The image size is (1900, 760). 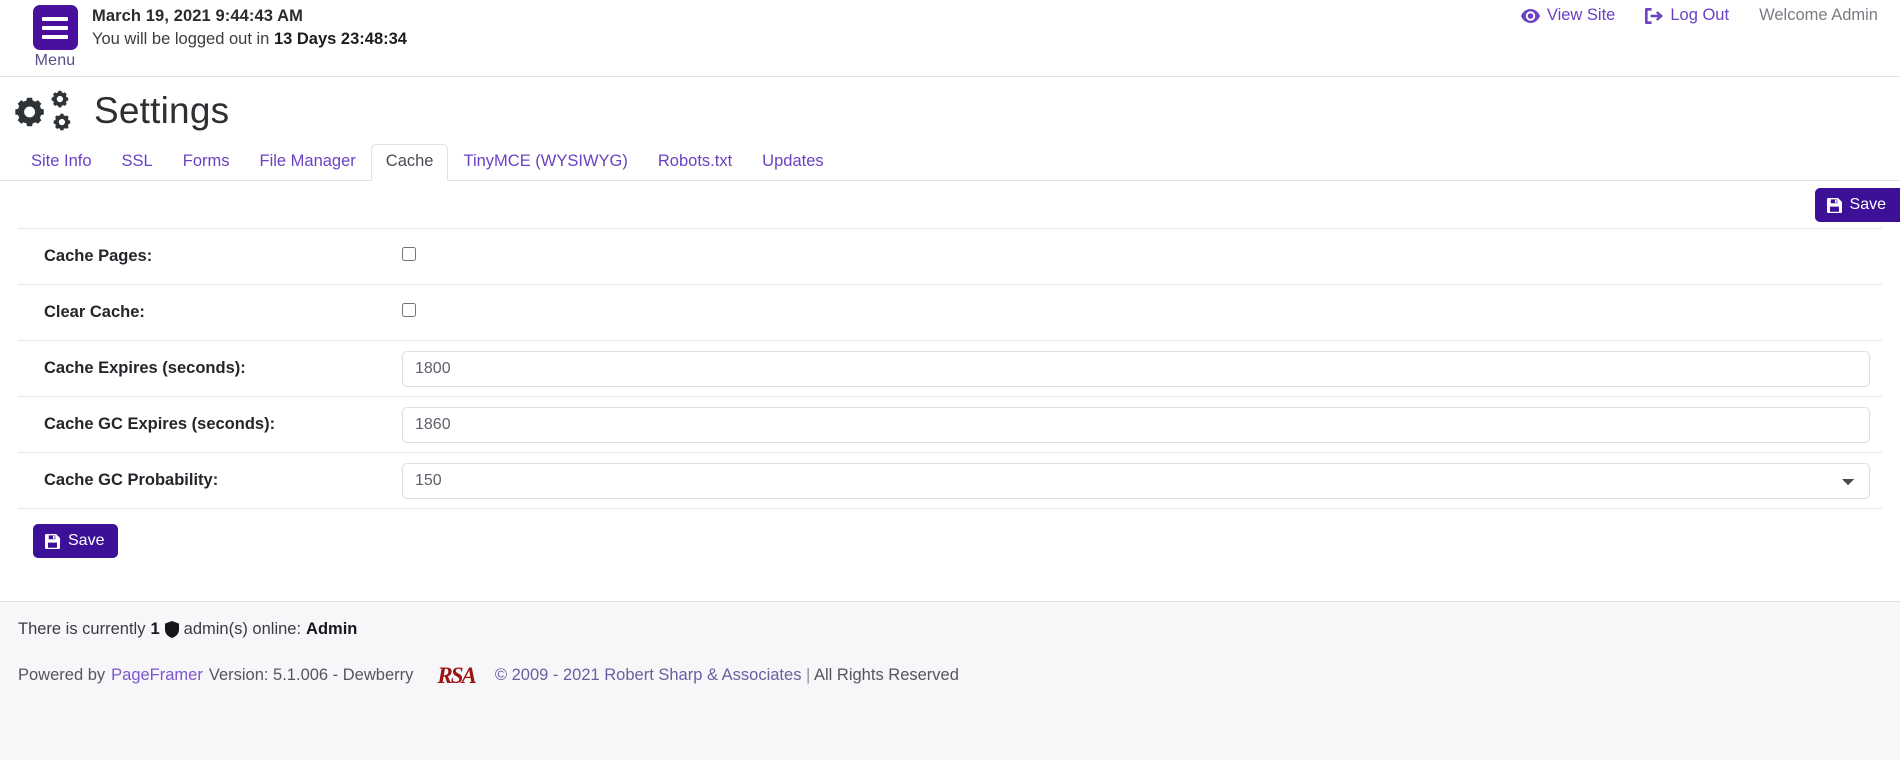 I want to click on cache-gc-probability-label: Cache GC Probability:, so click(x=131, y=480).